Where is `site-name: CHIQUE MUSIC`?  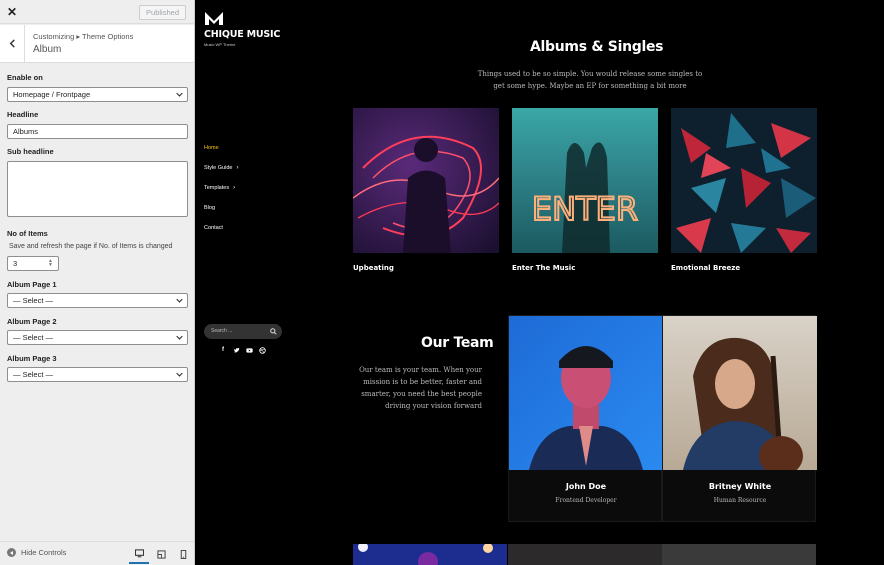
site-name: CHIQUE MUSIC is located at coordinates (242, 34).